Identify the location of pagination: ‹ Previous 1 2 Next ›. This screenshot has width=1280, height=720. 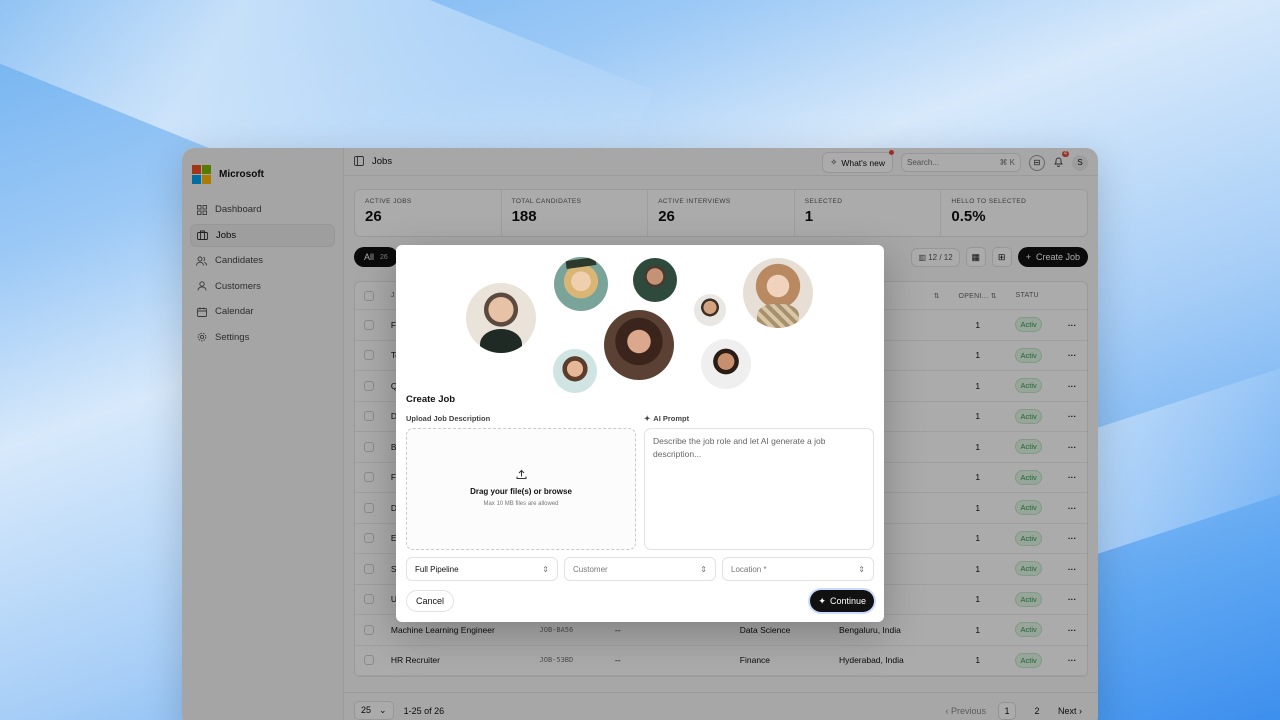
(1013, 710).